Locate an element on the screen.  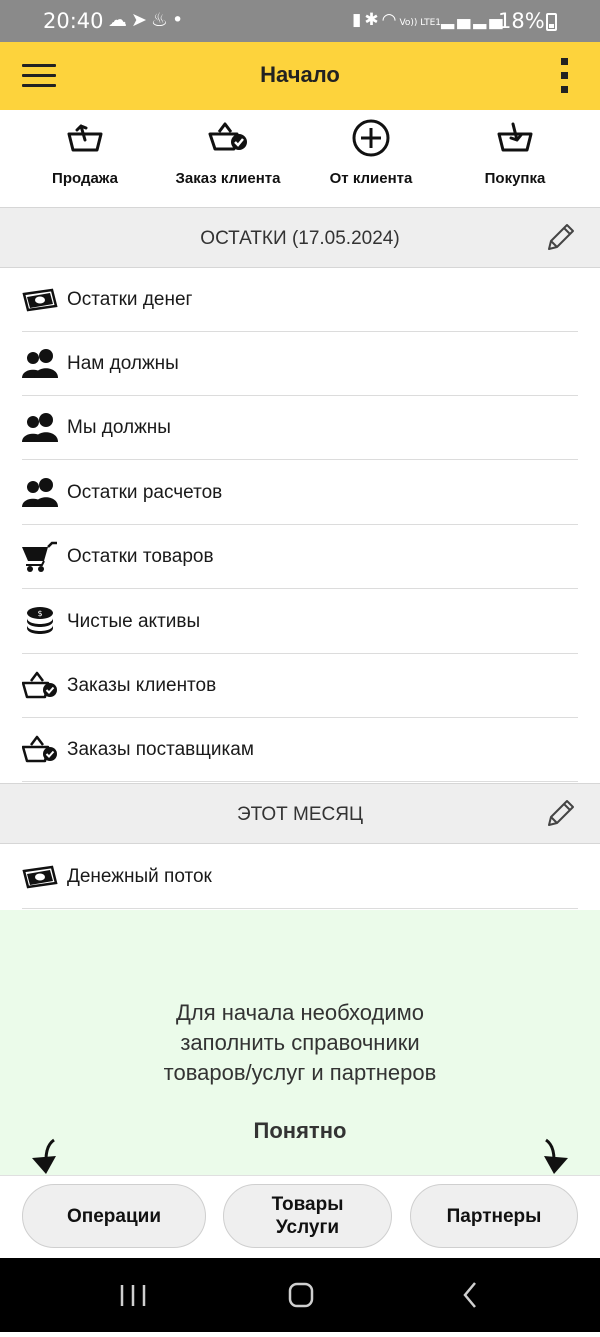
list-item-supplier-orders: Заказы поставщикам is located at coordinates (300, 750).